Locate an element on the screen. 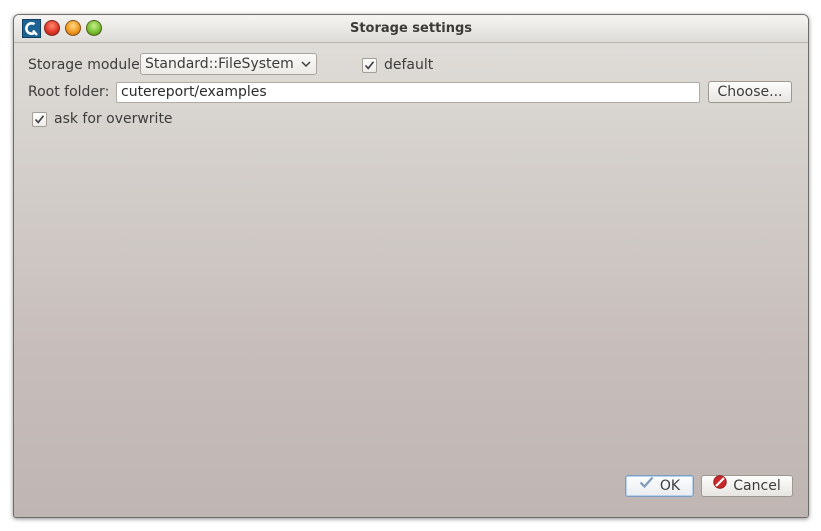  default-checkbox-label: default is located at coordinates (409, 65).